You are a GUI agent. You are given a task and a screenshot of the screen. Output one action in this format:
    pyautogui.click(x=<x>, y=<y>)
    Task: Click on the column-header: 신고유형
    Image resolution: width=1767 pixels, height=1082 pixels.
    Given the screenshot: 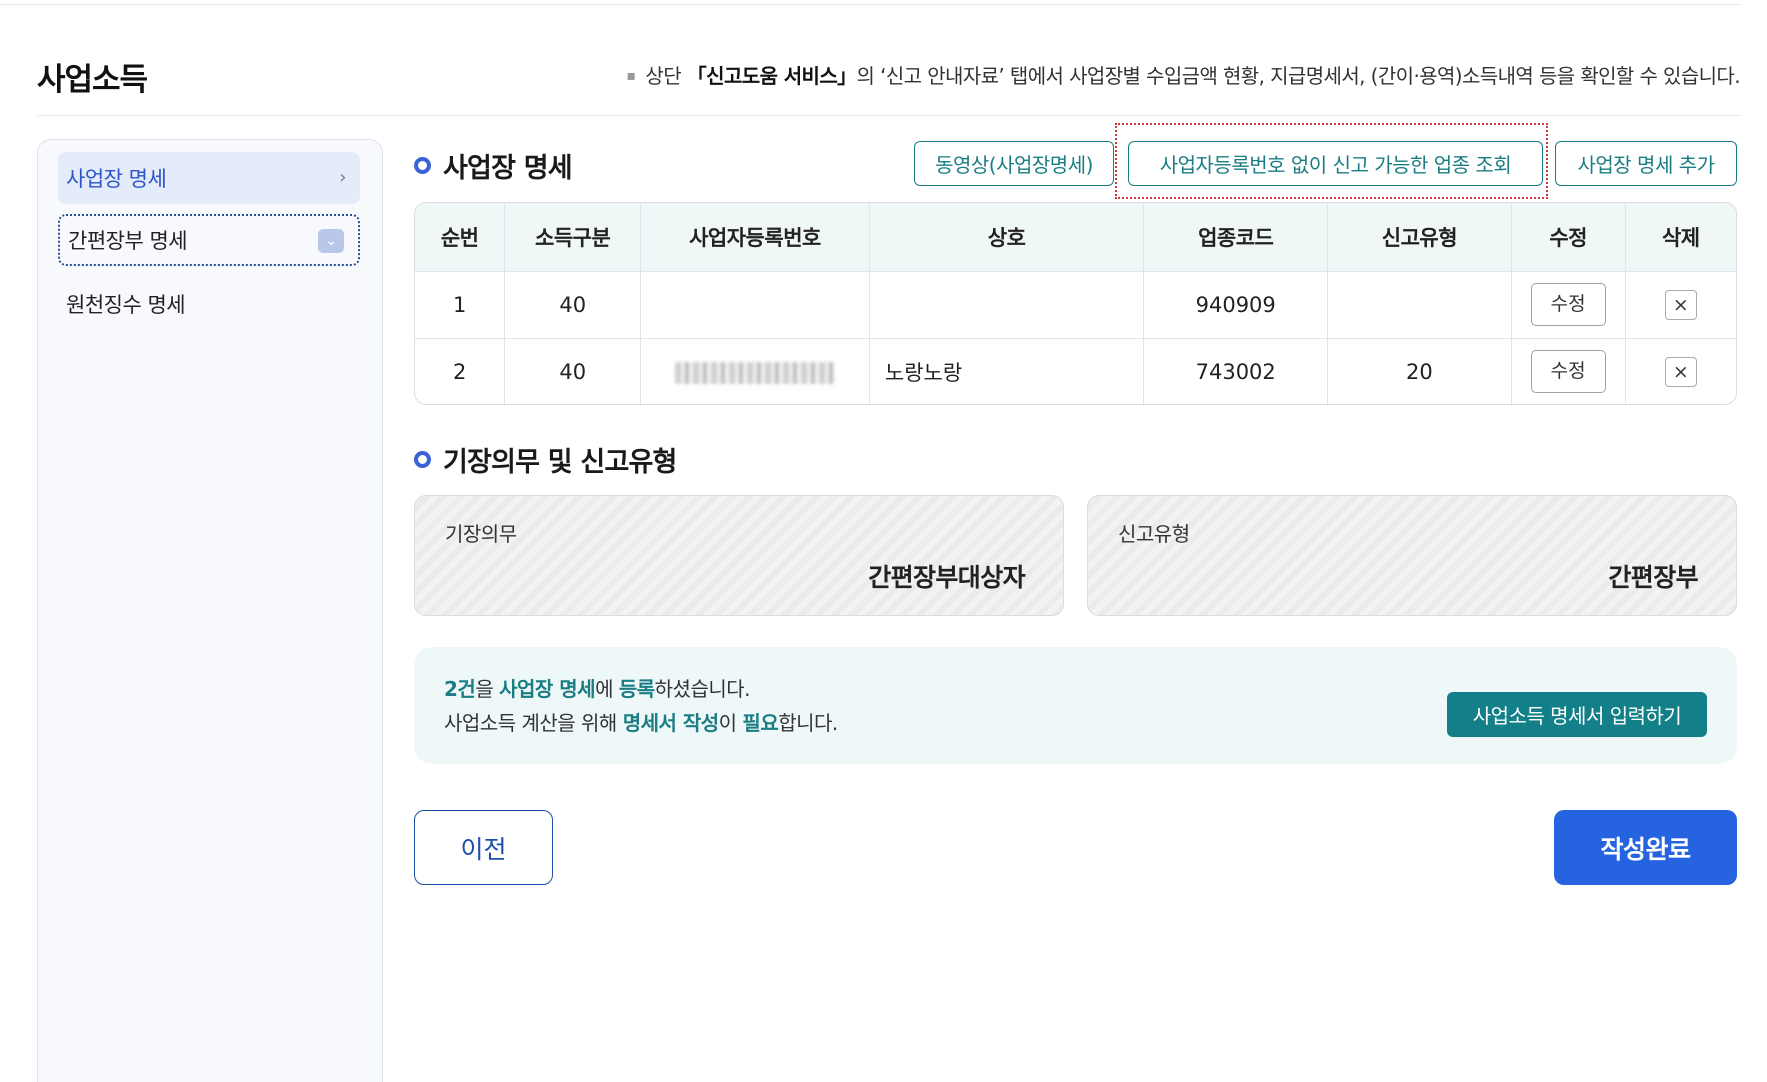 What is the action you would take?
    pyautogui.click(x=1419, y=237)
    